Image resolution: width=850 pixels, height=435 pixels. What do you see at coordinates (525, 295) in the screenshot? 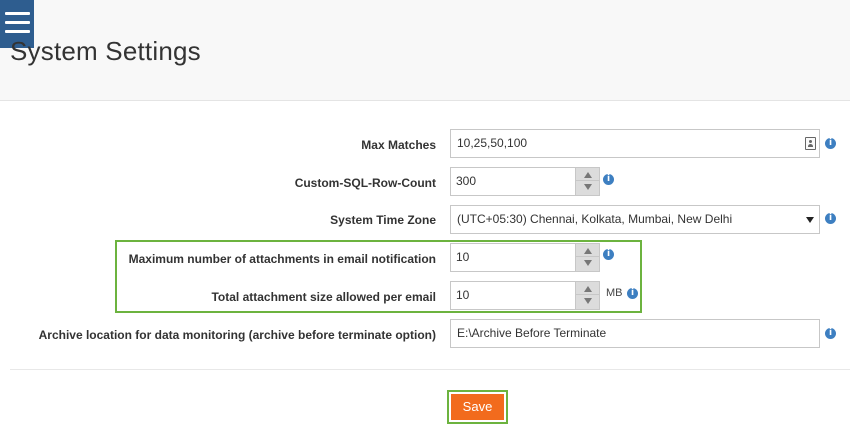
I see `total-attachment-size-input: 10` at bounding box center [525, 295].